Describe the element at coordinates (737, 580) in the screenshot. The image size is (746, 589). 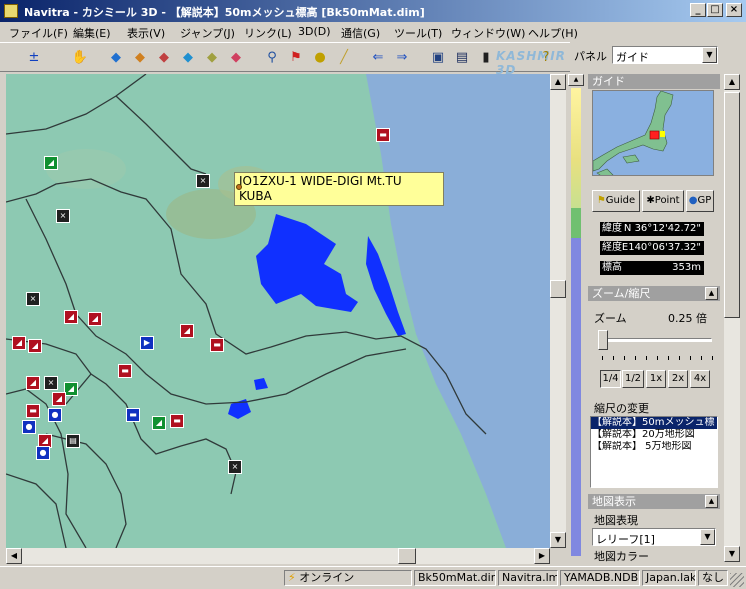
I see `resize-grip-icon` at that location.